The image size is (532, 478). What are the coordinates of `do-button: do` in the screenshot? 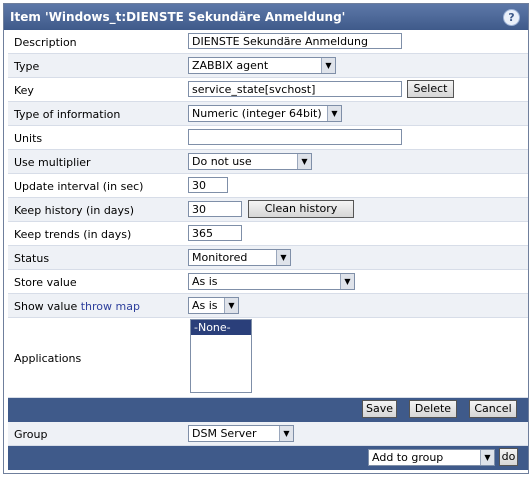 It's located at (508, 457).